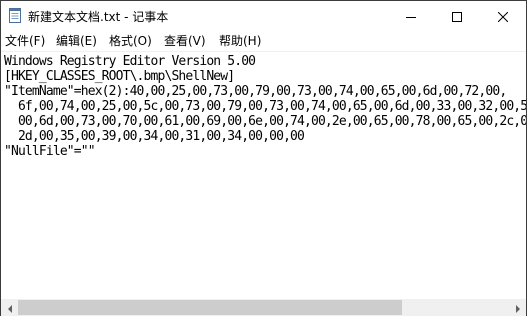 Image resolution: width=527 pixels, height=317 pixels. What do you see at coordinates (210, 307) in the screenshot?
I see `scrollbar-thumb` at bounding box center [210, 307].